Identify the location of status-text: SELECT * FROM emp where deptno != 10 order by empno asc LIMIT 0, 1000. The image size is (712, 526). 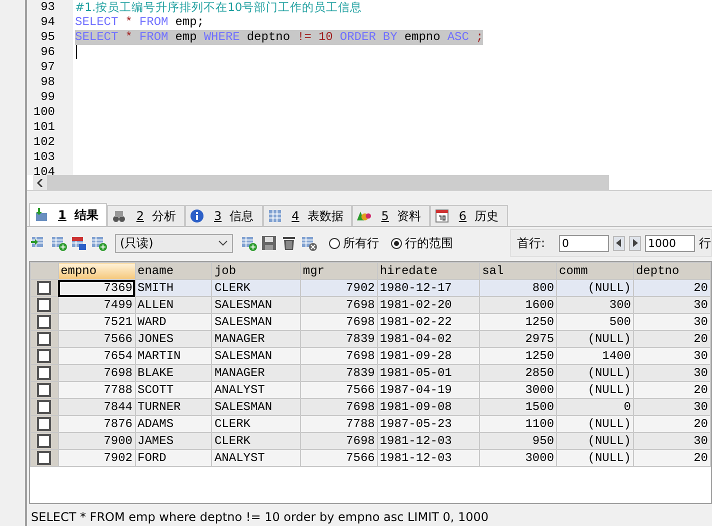
(260, 517).